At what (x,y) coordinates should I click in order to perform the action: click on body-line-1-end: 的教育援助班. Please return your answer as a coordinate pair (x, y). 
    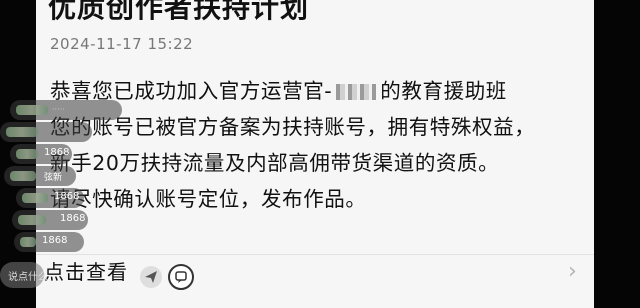
    Looking at the image, I should click on (443, 91).